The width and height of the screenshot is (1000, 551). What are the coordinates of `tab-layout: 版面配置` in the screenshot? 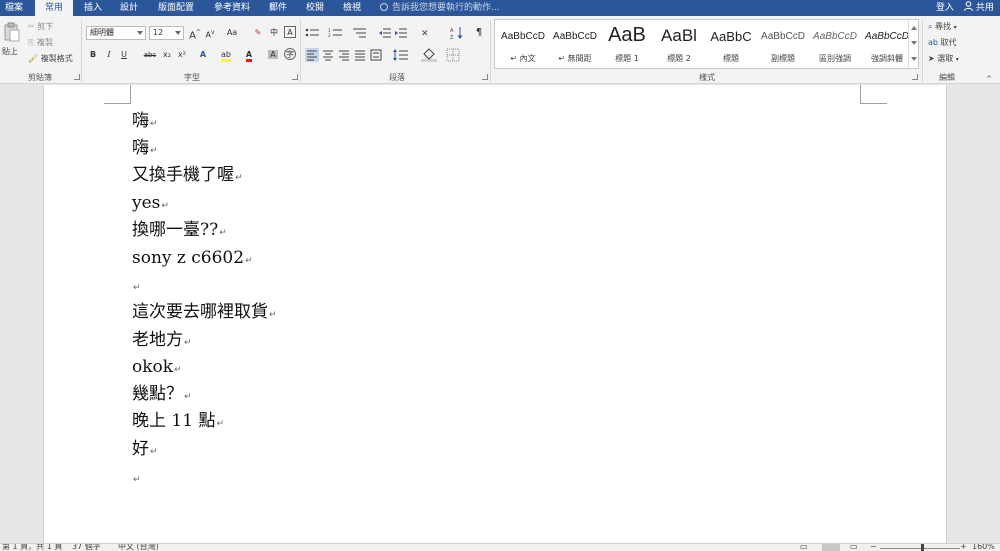 It's located at (176, 8).